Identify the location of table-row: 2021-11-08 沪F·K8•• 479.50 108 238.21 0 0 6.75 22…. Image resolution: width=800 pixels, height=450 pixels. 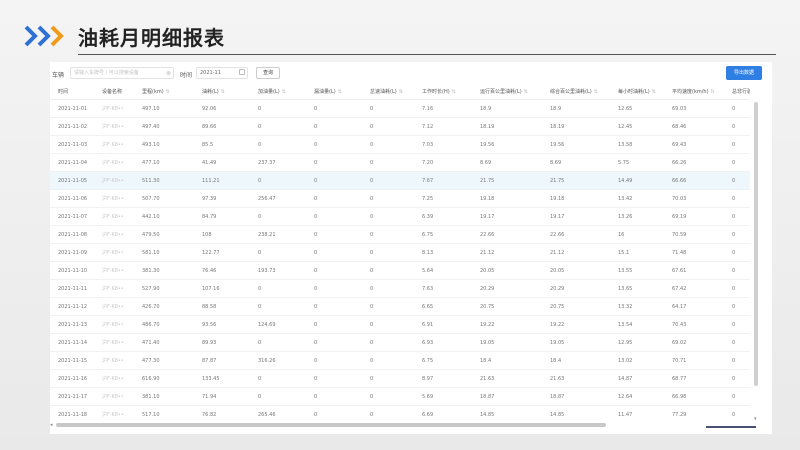
(400, 235).